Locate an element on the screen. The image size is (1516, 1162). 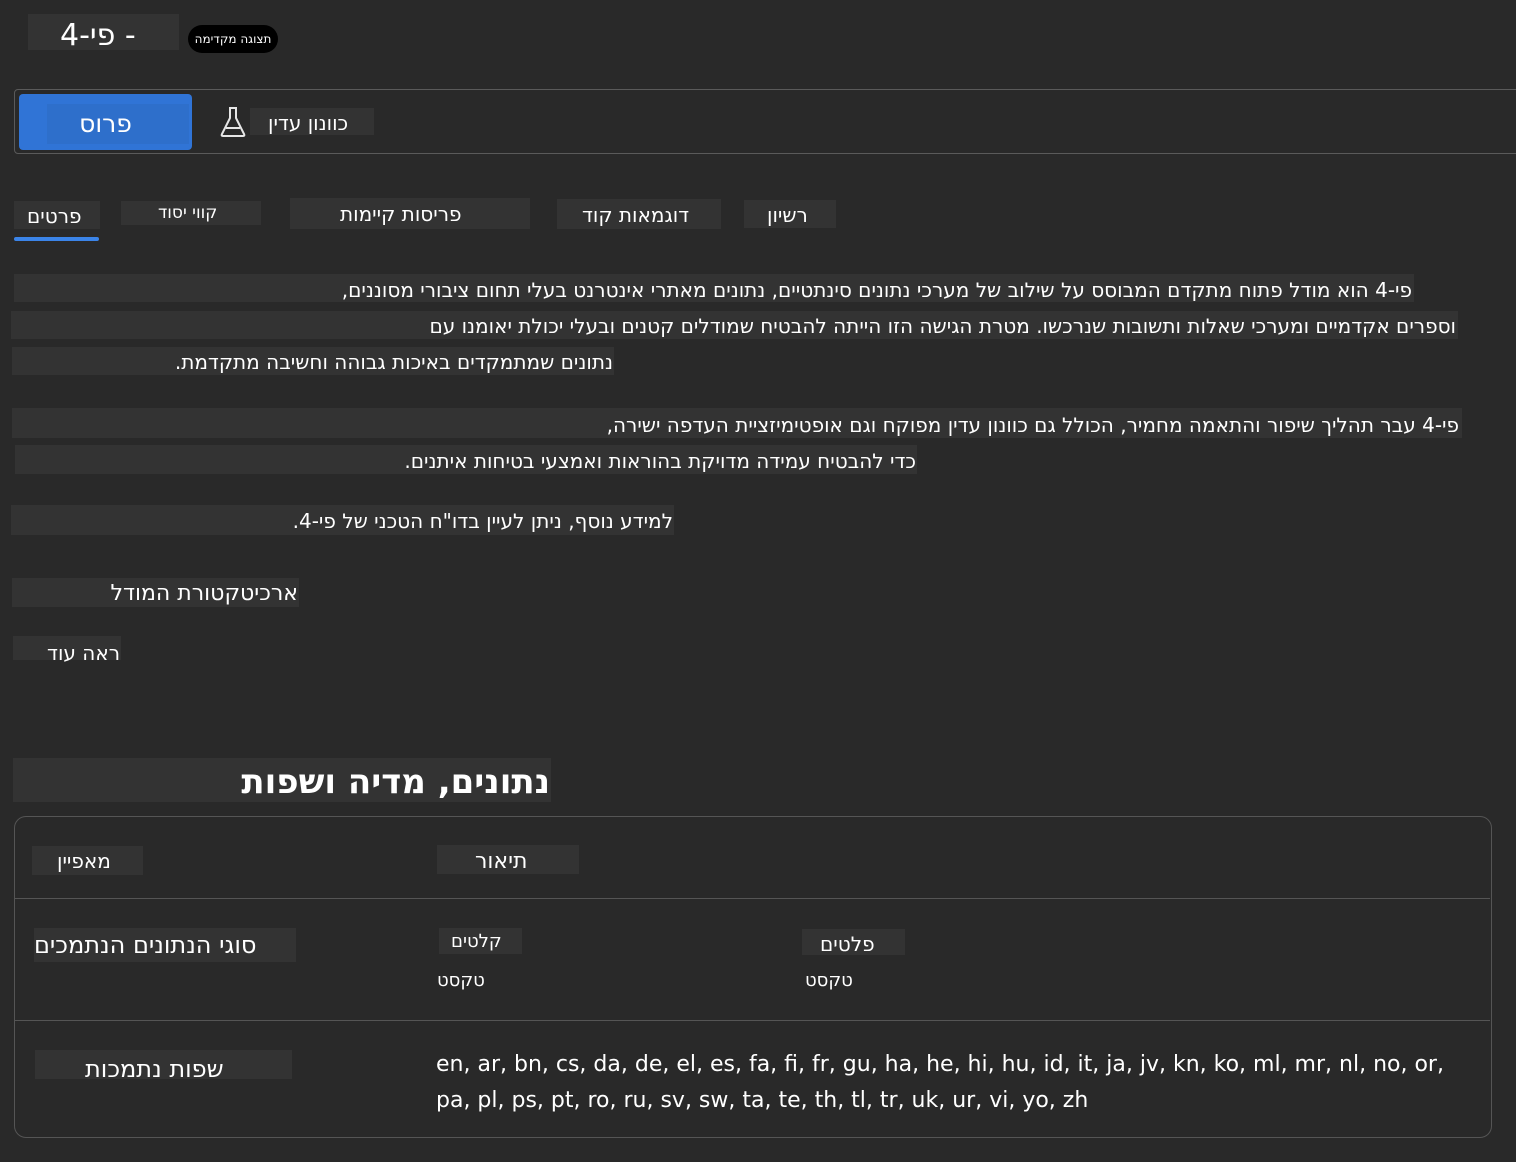
active-tab-indicator is located at coordinates (56, 239).